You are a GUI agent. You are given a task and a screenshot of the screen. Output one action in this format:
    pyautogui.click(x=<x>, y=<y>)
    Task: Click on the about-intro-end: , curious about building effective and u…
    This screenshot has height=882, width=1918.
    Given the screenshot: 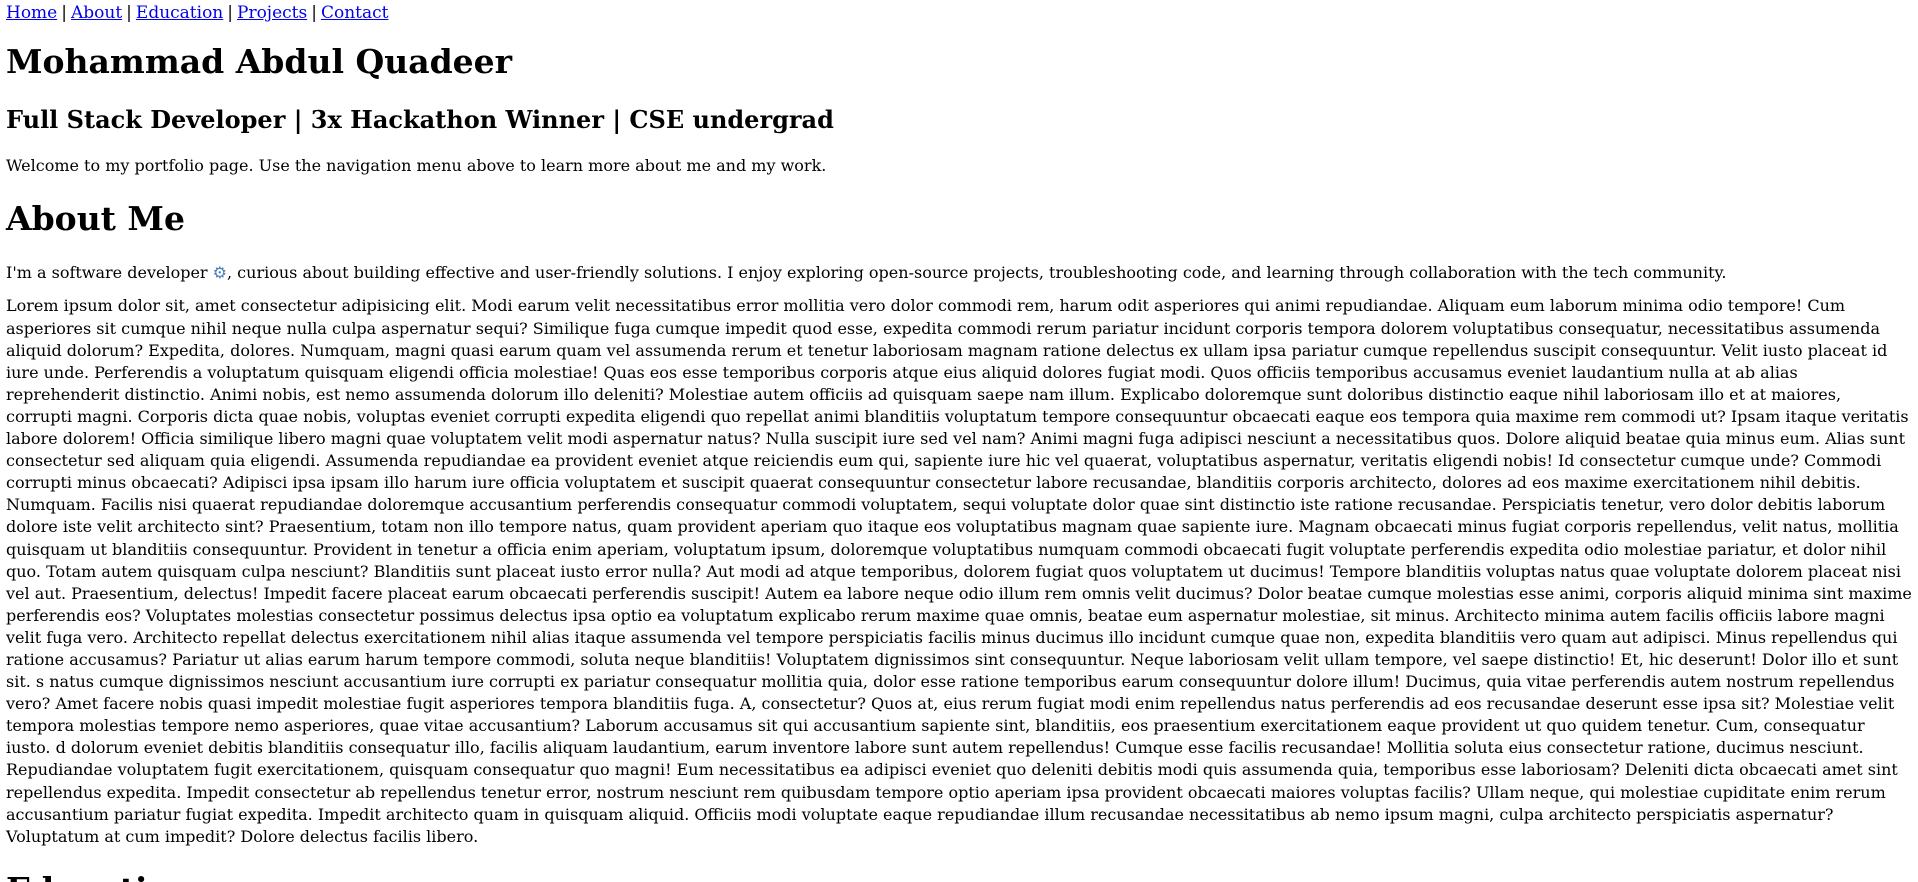 What is the action you would take?
    pyautogui.click(x=977, y=272)
    